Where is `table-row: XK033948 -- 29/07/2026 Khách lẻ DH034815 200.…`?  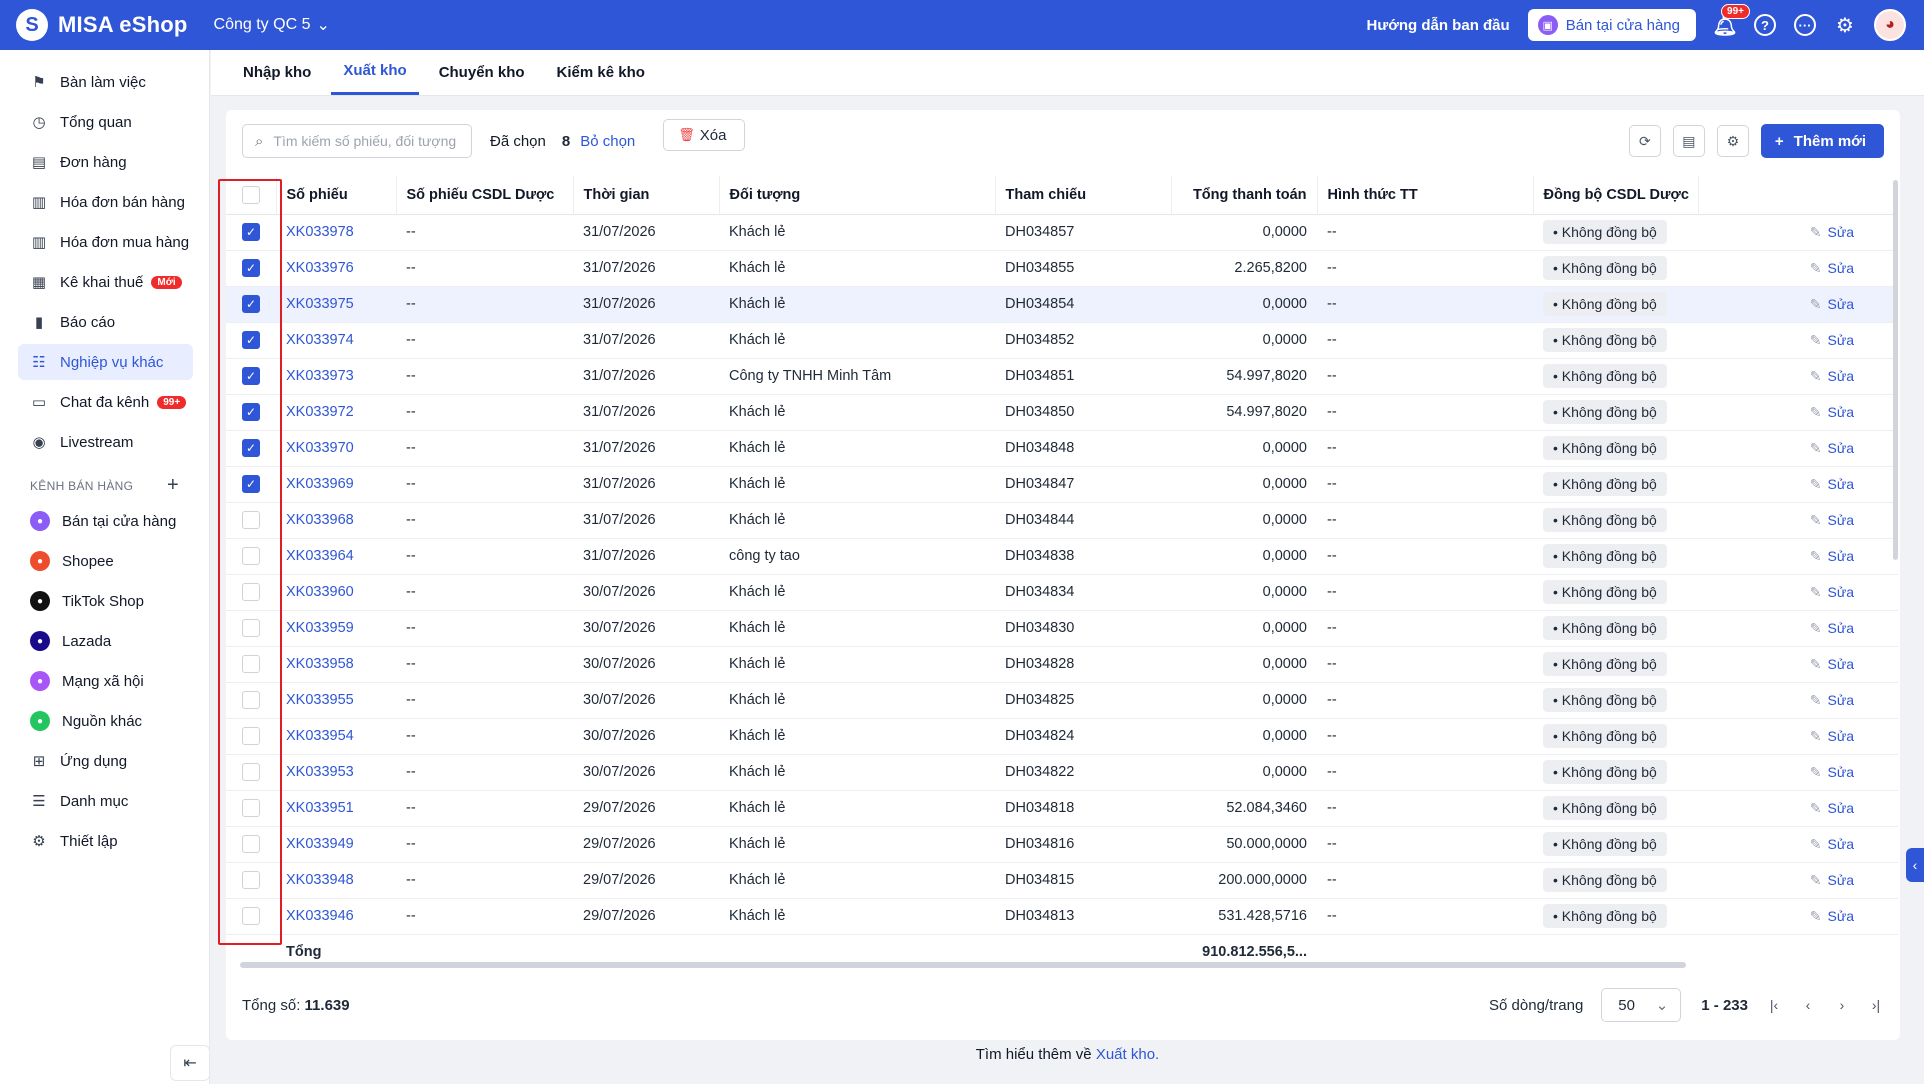
table-row: XK033948 -- 29/07/2026 Khách lẻ DH034815 200.… is located at coordinates (1062, 880).